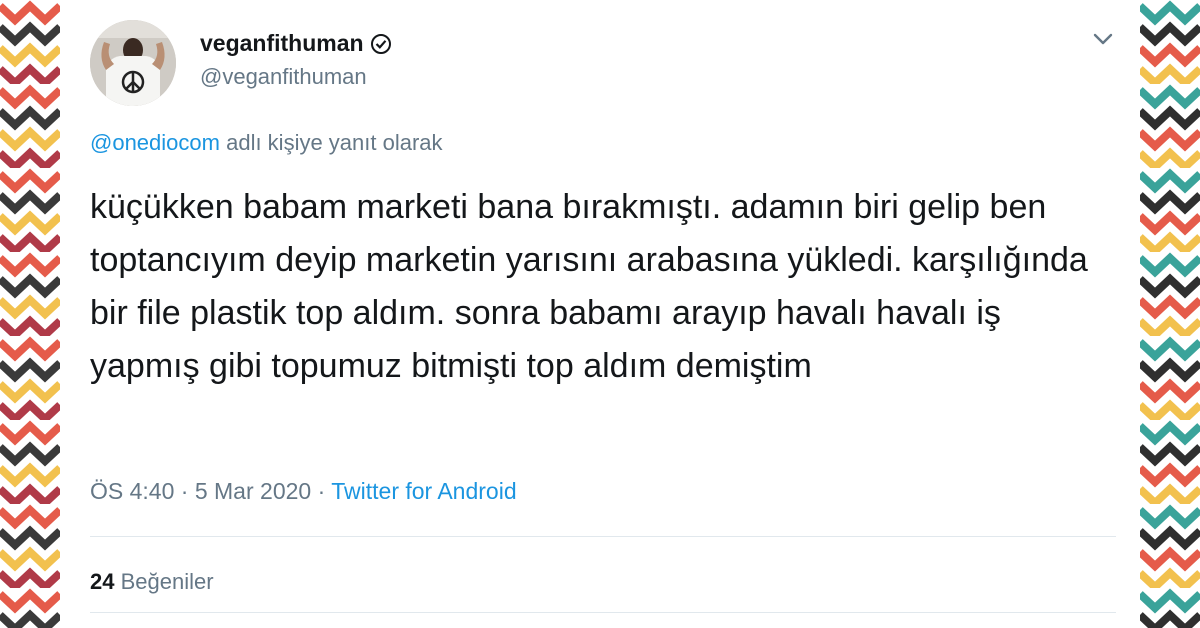  I want to click on chevron-pattern-left, so click(30, 314).